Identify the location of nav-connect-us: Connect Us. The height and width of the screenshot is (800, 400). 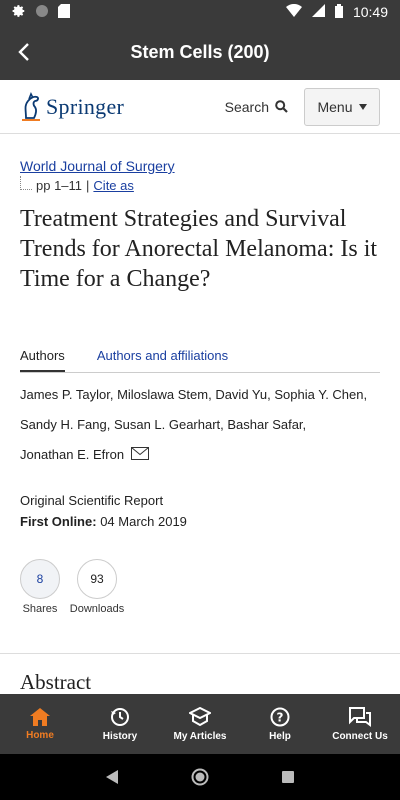
(360, 724).